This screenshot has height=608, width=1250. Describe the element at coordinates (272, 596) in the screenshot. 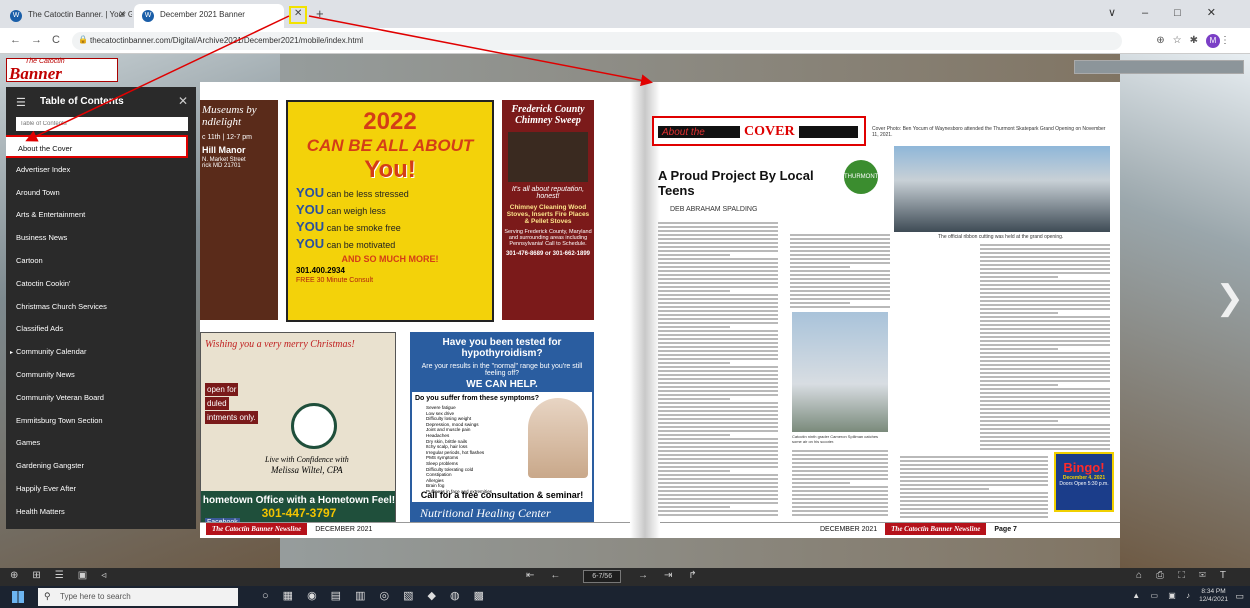

I see `taskbar-app-icon: ○` at that location.